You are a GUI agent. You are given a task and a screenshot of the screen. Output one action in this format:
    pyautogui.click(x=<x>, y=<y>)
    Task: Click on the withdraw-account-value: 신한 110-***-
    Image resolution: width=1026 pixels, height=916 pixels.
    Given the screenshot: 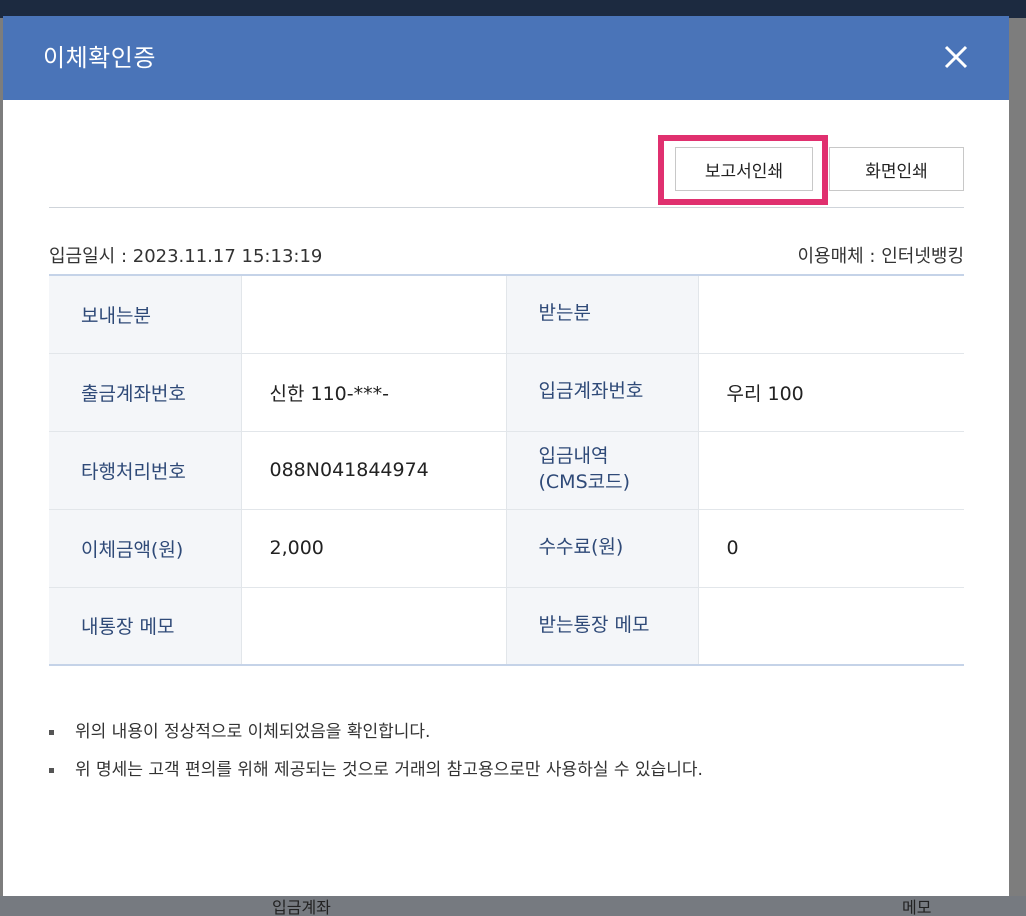 What is the action you would take?
    pyautogui.click(x=373, y=392)
    